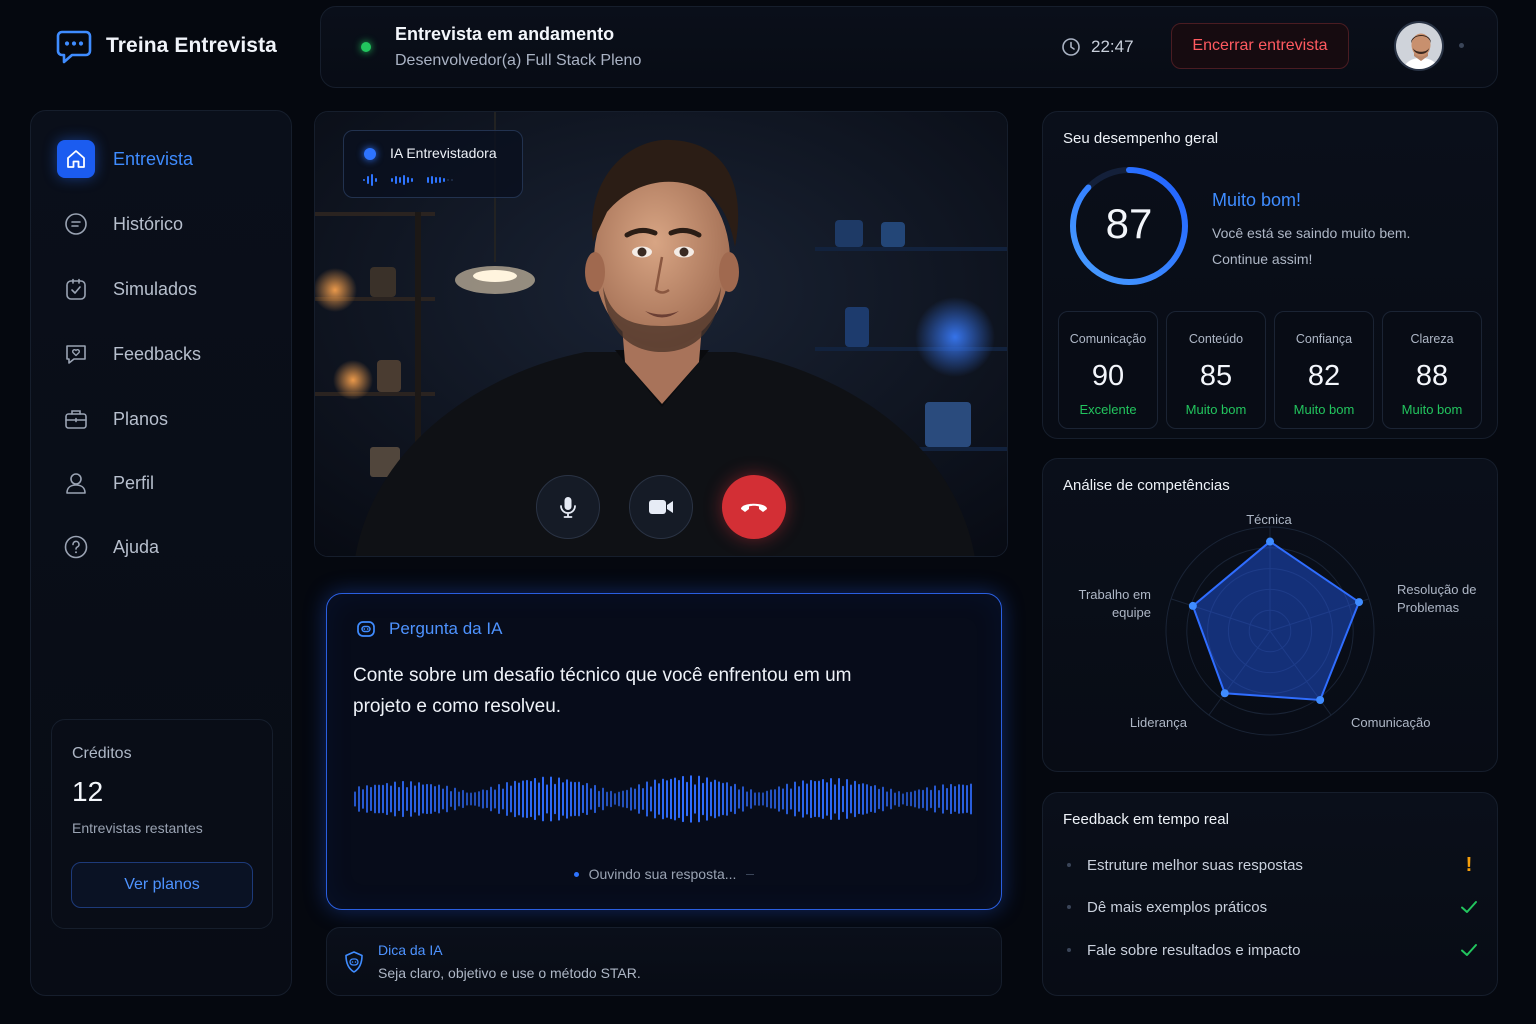  What do you see at coordinates (354, 962) in the screenshot?
I see `shield-robot-icon` at bounding box center [354, 962].